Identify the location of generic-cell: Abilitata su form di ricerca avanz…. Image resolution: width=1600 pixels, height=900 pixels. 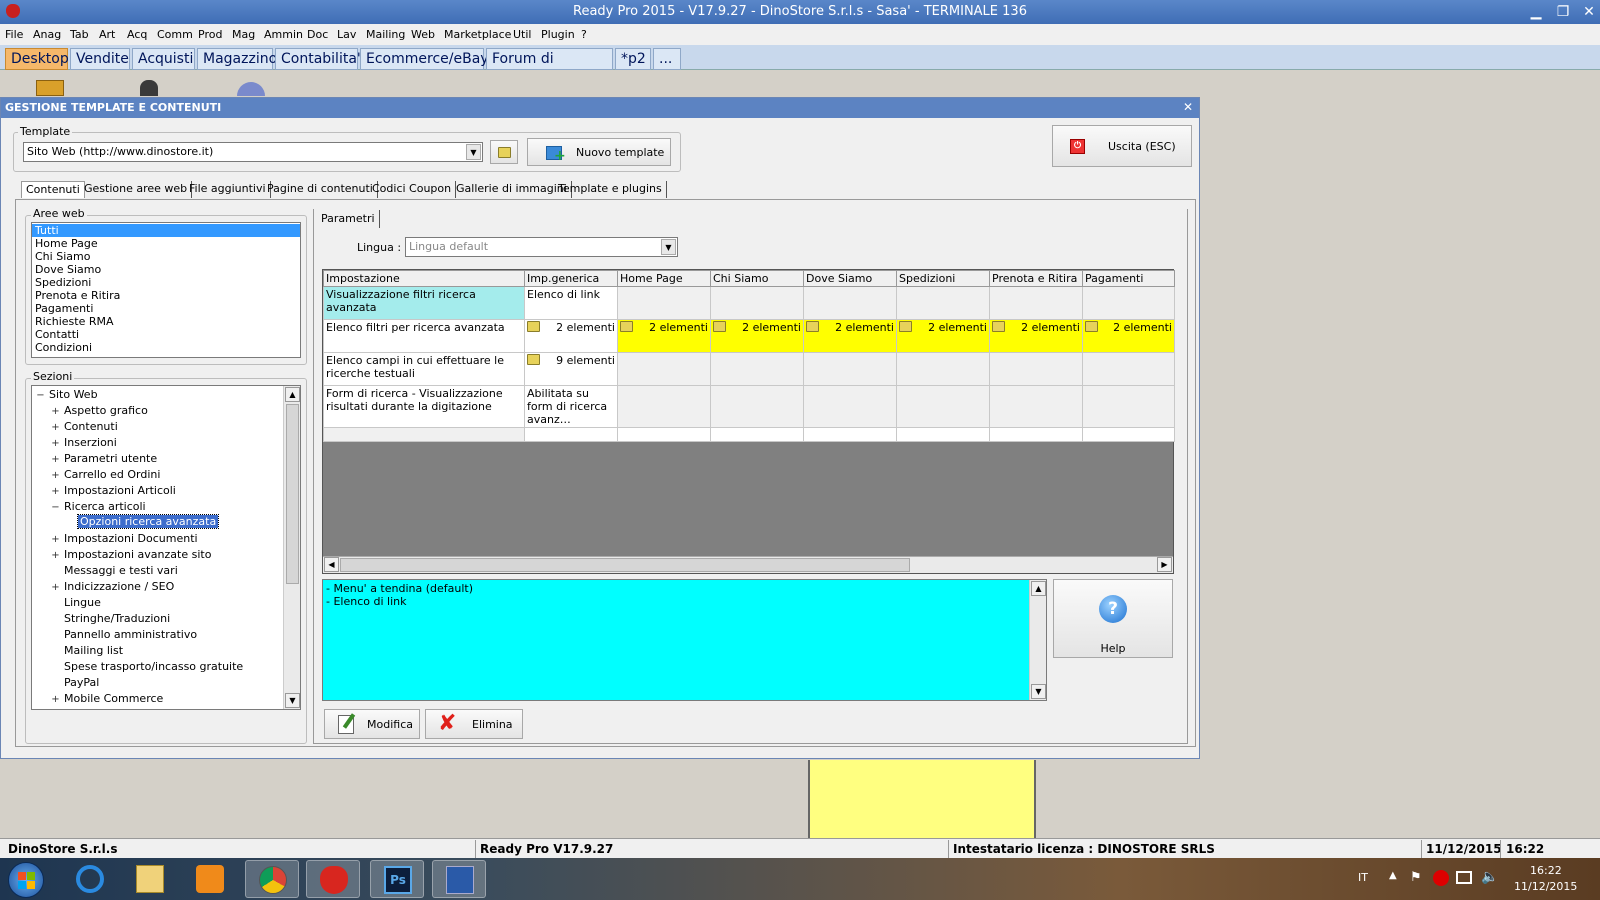
(571, 406).